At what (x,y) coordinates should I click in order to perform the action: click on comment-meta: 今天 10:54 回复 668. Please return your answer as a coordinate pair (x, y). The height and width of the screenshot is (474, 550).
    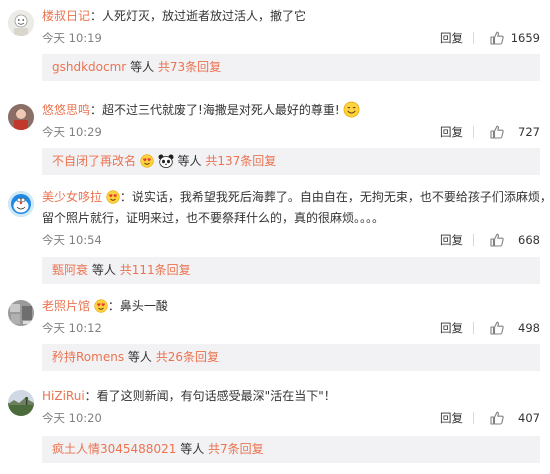
    Looking at the image, I should click on (291, 240).